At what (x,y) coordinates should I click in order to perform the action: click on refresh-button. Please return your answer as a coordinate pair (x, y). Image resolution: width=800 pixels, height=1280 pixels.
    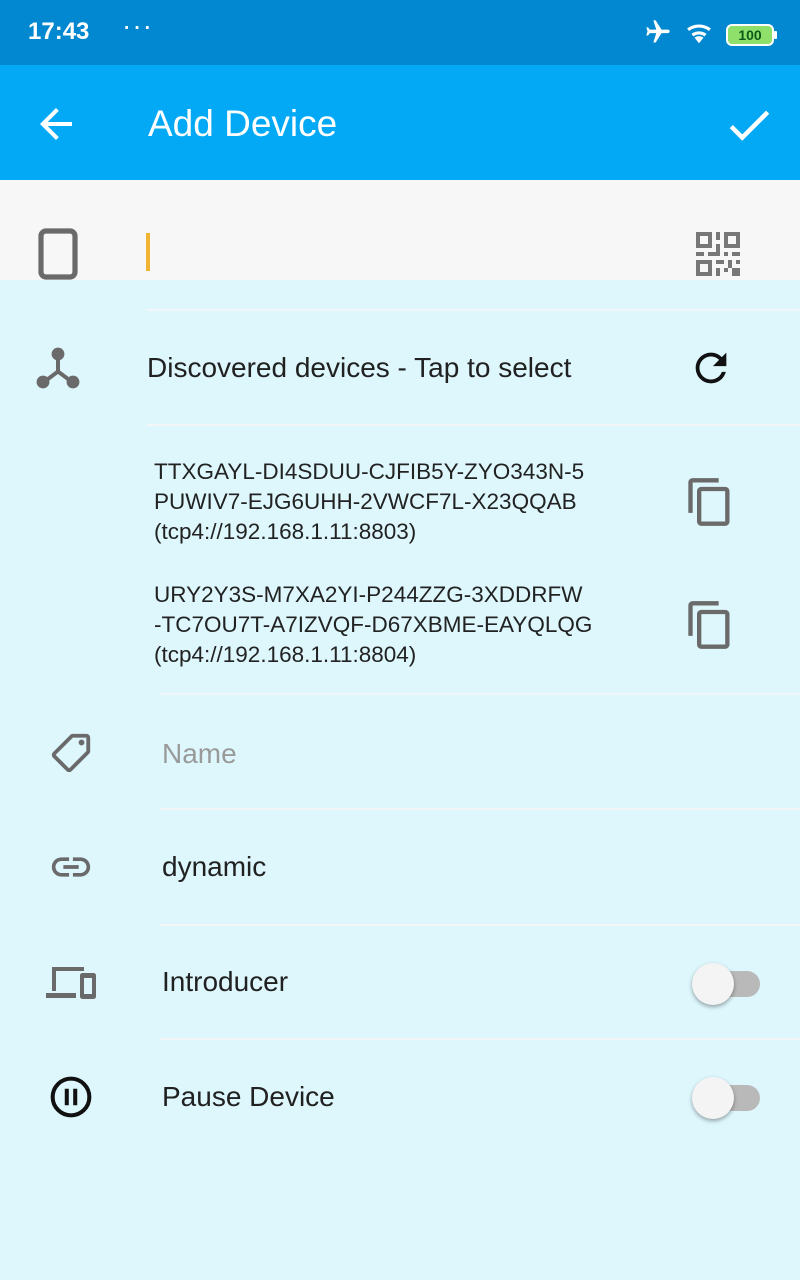
    Looking at the image, I should click on (711, 368).